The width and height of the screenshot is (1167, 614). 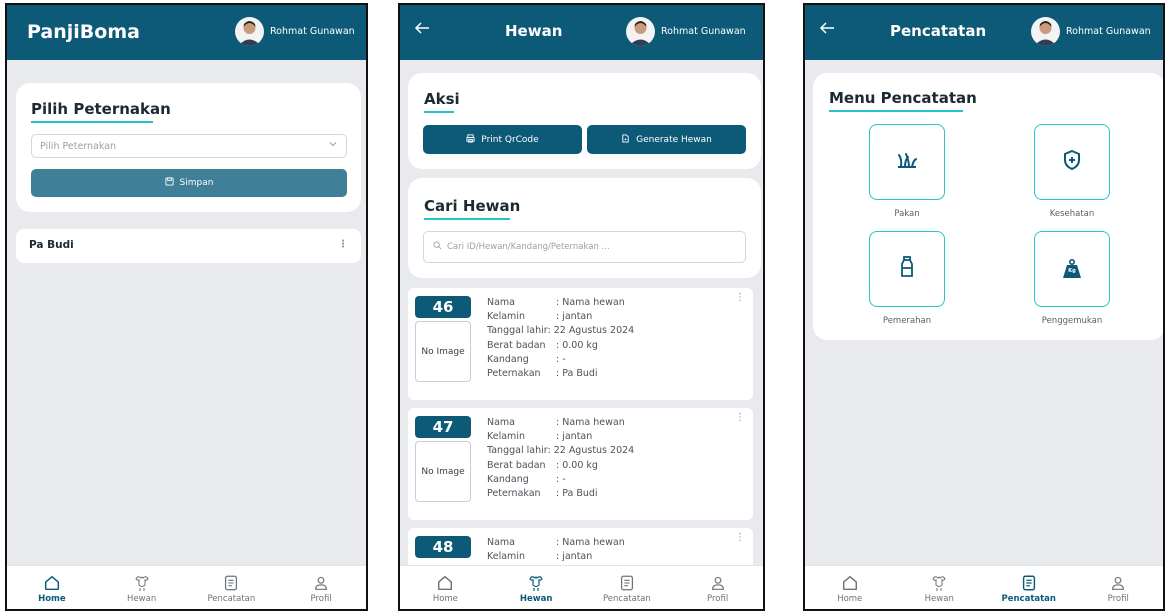 I want to click on farm-list-item: Pa Budi ⋮, so click(x=188, y=246).